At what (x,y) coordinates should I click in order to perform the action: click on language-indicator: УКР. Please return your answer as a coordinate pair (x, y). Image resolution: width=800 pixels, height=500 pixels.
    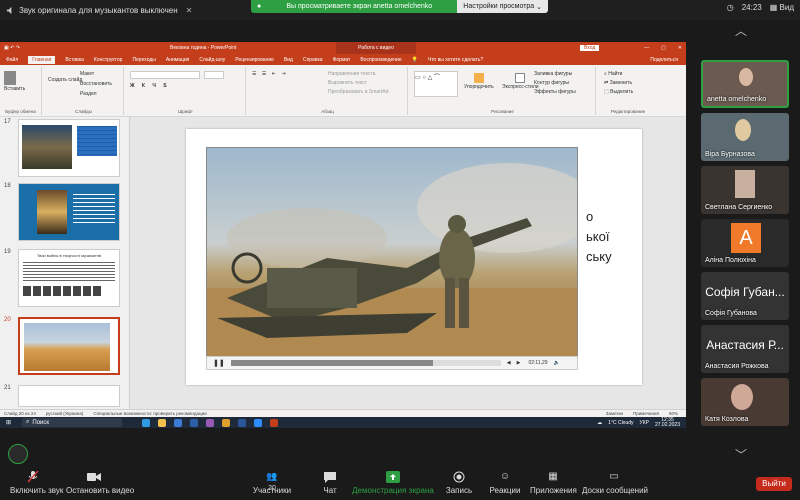
    Looking at the image, I should click on (644, 423).